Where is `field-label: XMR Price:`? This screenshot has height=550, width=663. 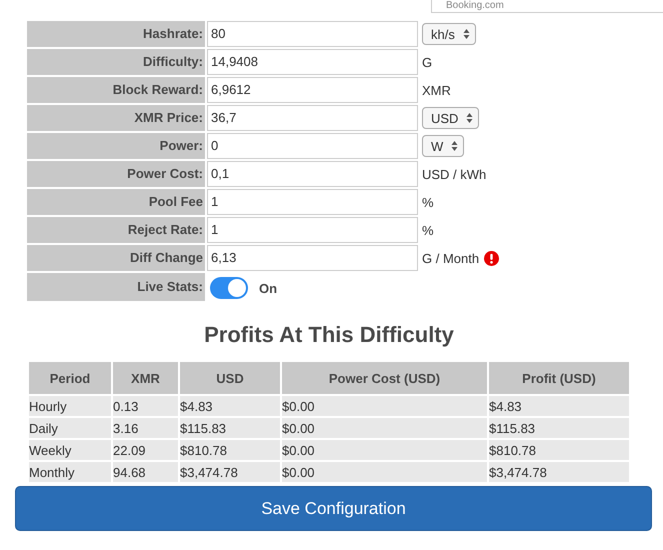
field-label: XMR Price: is located at coordinates (117, 119).